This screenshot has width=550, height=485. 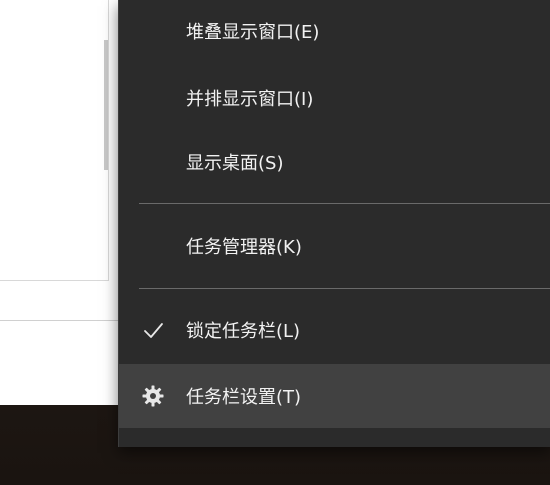 I want to click on menu-item-label: 锁定任务栏(L), so click(x=243, y=331).